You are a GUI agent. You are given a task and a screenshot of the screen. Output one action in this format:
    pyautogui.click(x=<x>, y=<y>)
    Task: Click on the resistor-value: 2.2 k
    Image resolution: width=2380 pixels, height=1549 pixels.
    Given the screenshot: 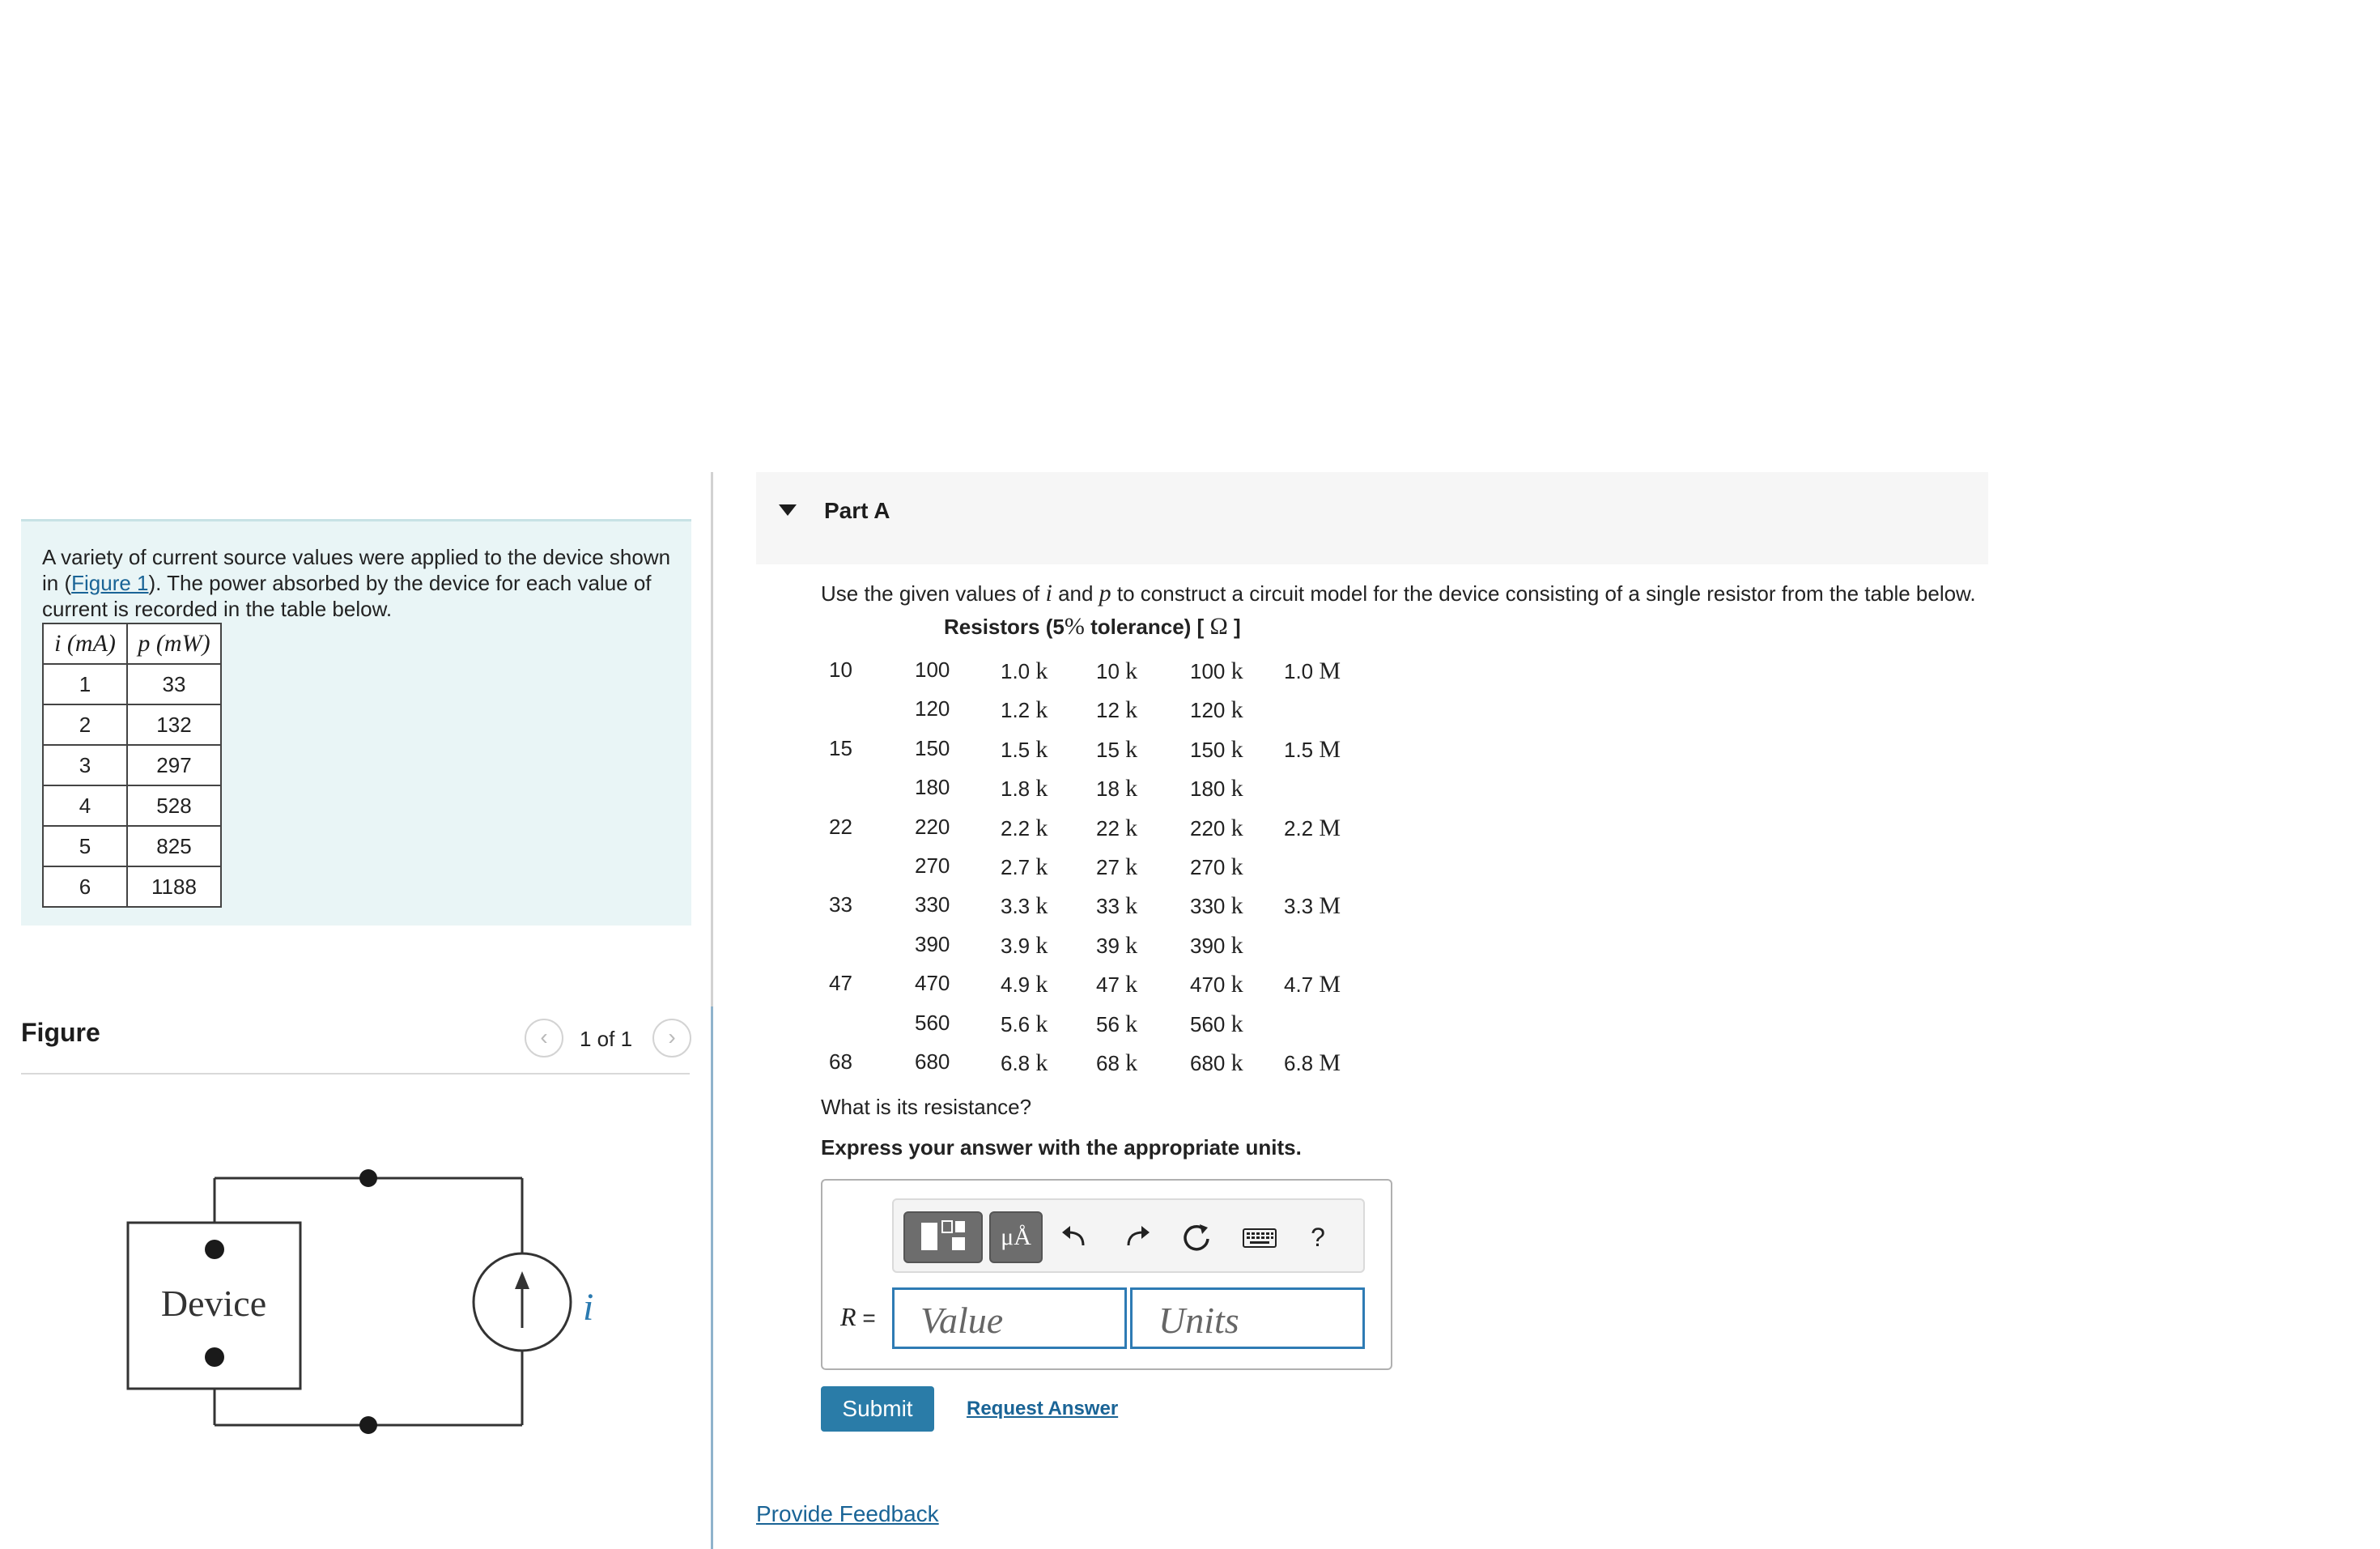 What is the action you would take?
    pyautogui.click(x=1024, y=828)
    